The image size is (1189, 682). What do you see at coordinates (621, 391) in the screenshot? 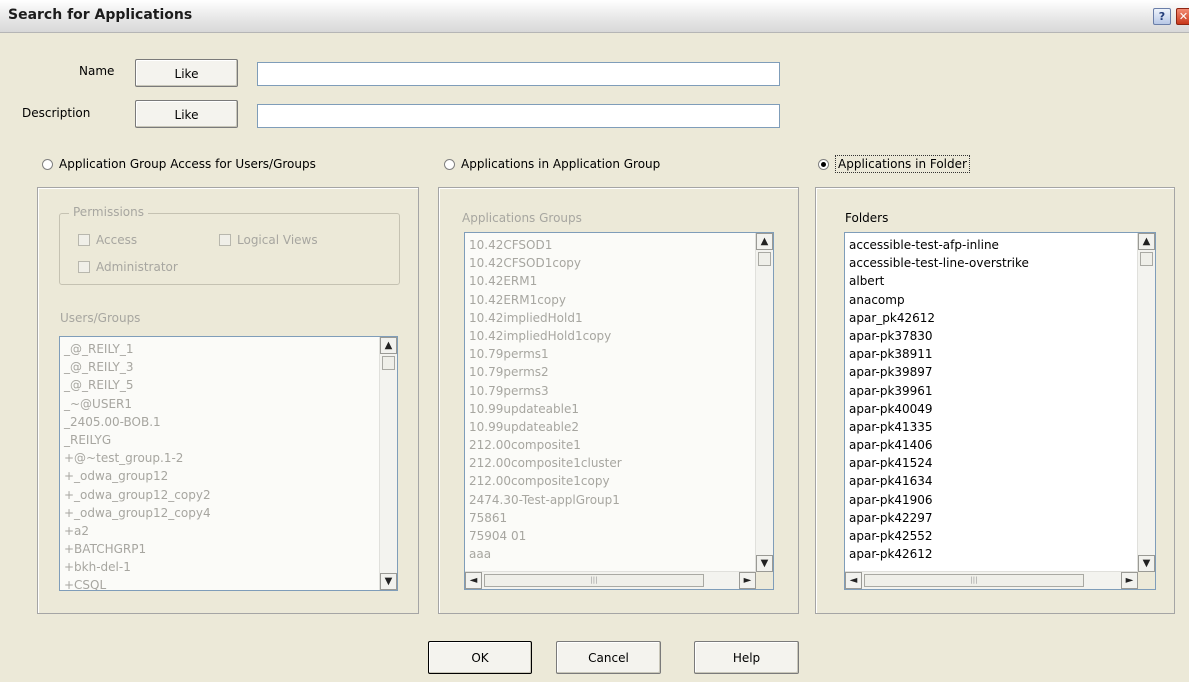
I see `list-item: 10.79perms3` at bounding box center [621, 391].